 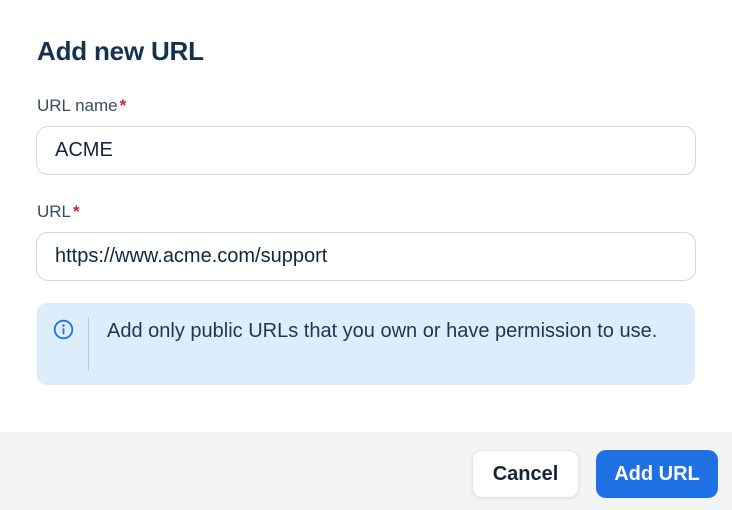 What do you see at coordinates (54, 211) in the screenshot?
I see `url-label-text: URL` at bounding box center [54, 211].